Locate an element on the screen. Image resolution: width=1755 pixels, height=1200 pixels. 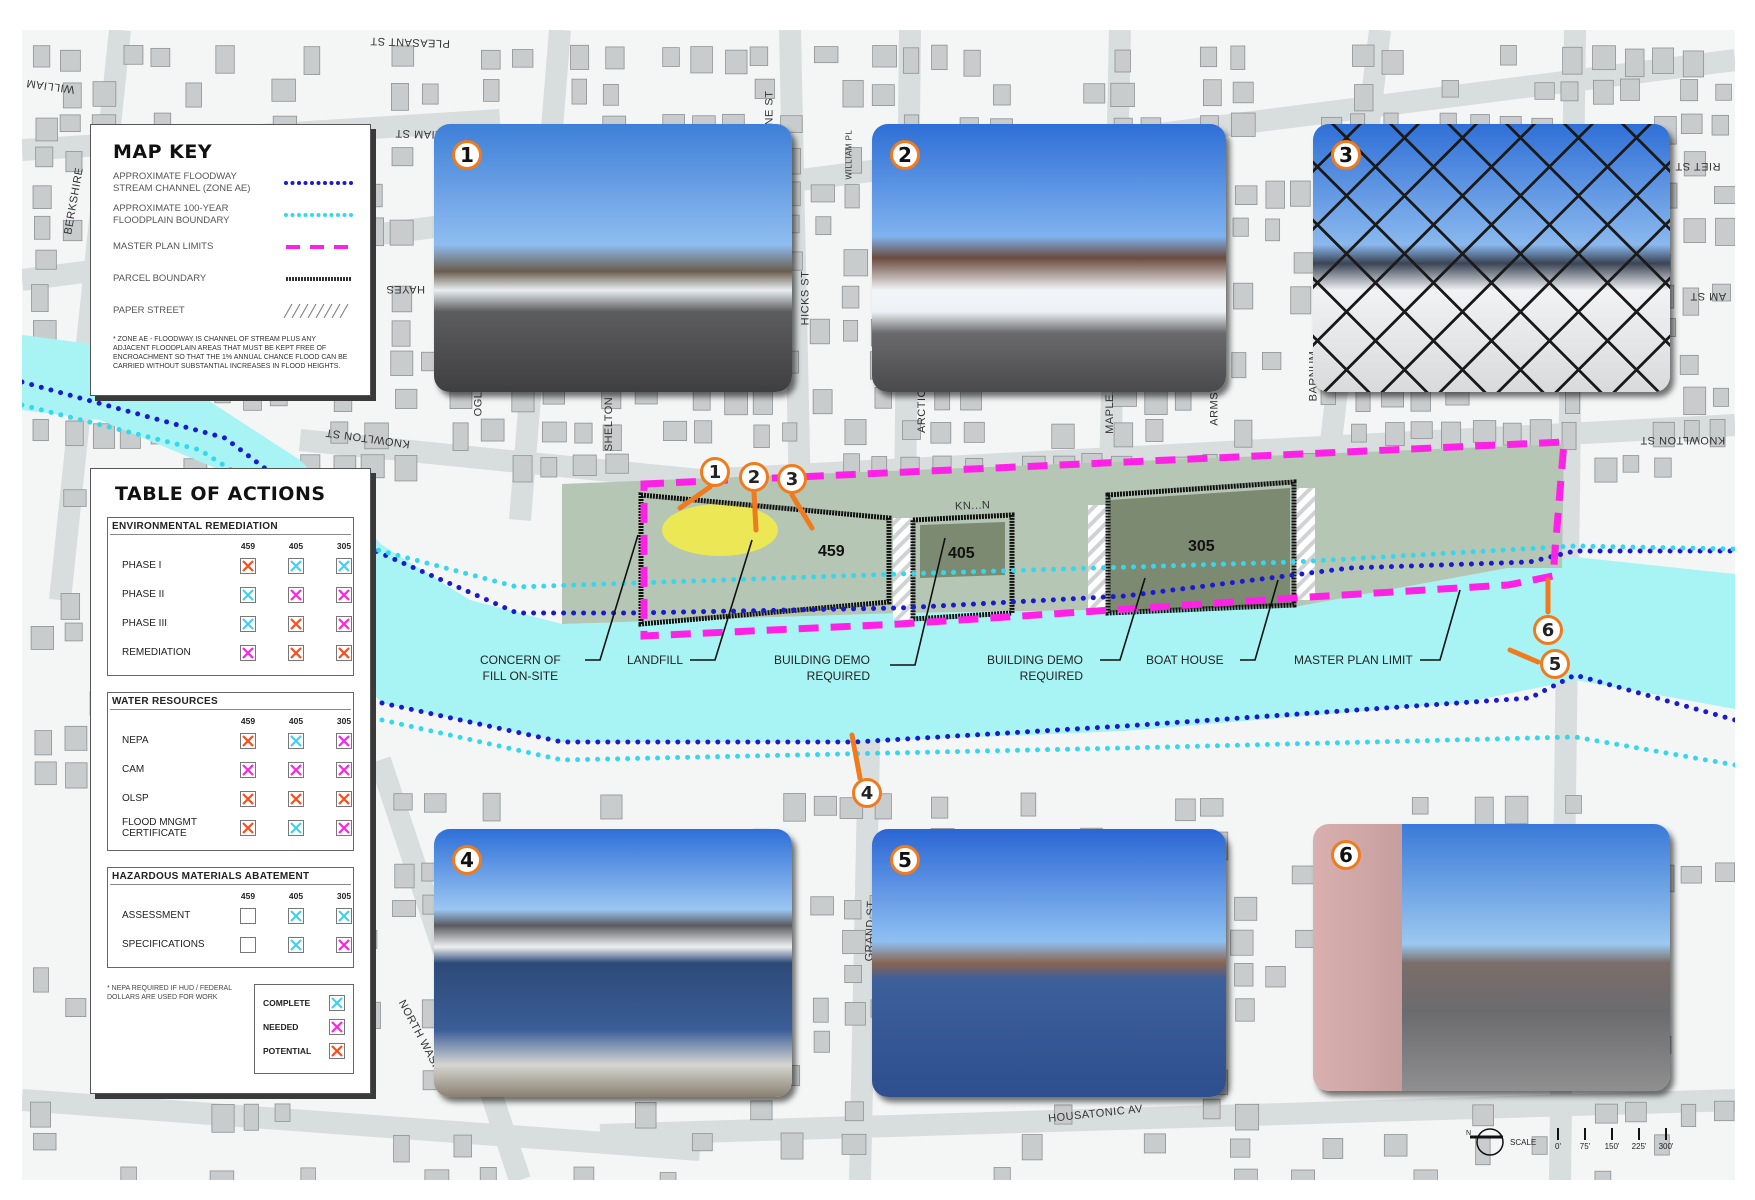
table-row: ASSESSMENT is located at coordinates (233, 915).